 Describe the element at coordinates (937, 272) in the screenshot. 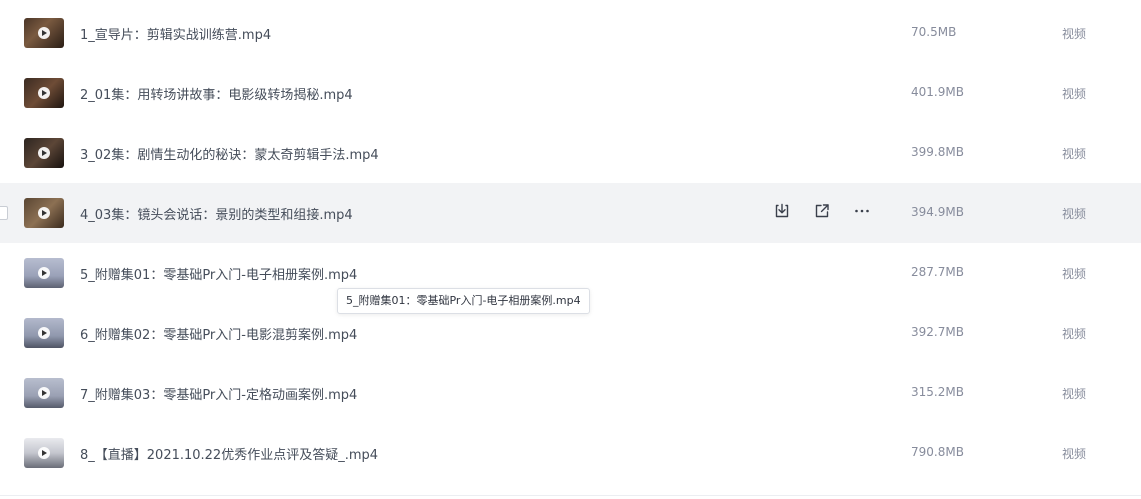

I see `file-size: 287.7MB` at that location.